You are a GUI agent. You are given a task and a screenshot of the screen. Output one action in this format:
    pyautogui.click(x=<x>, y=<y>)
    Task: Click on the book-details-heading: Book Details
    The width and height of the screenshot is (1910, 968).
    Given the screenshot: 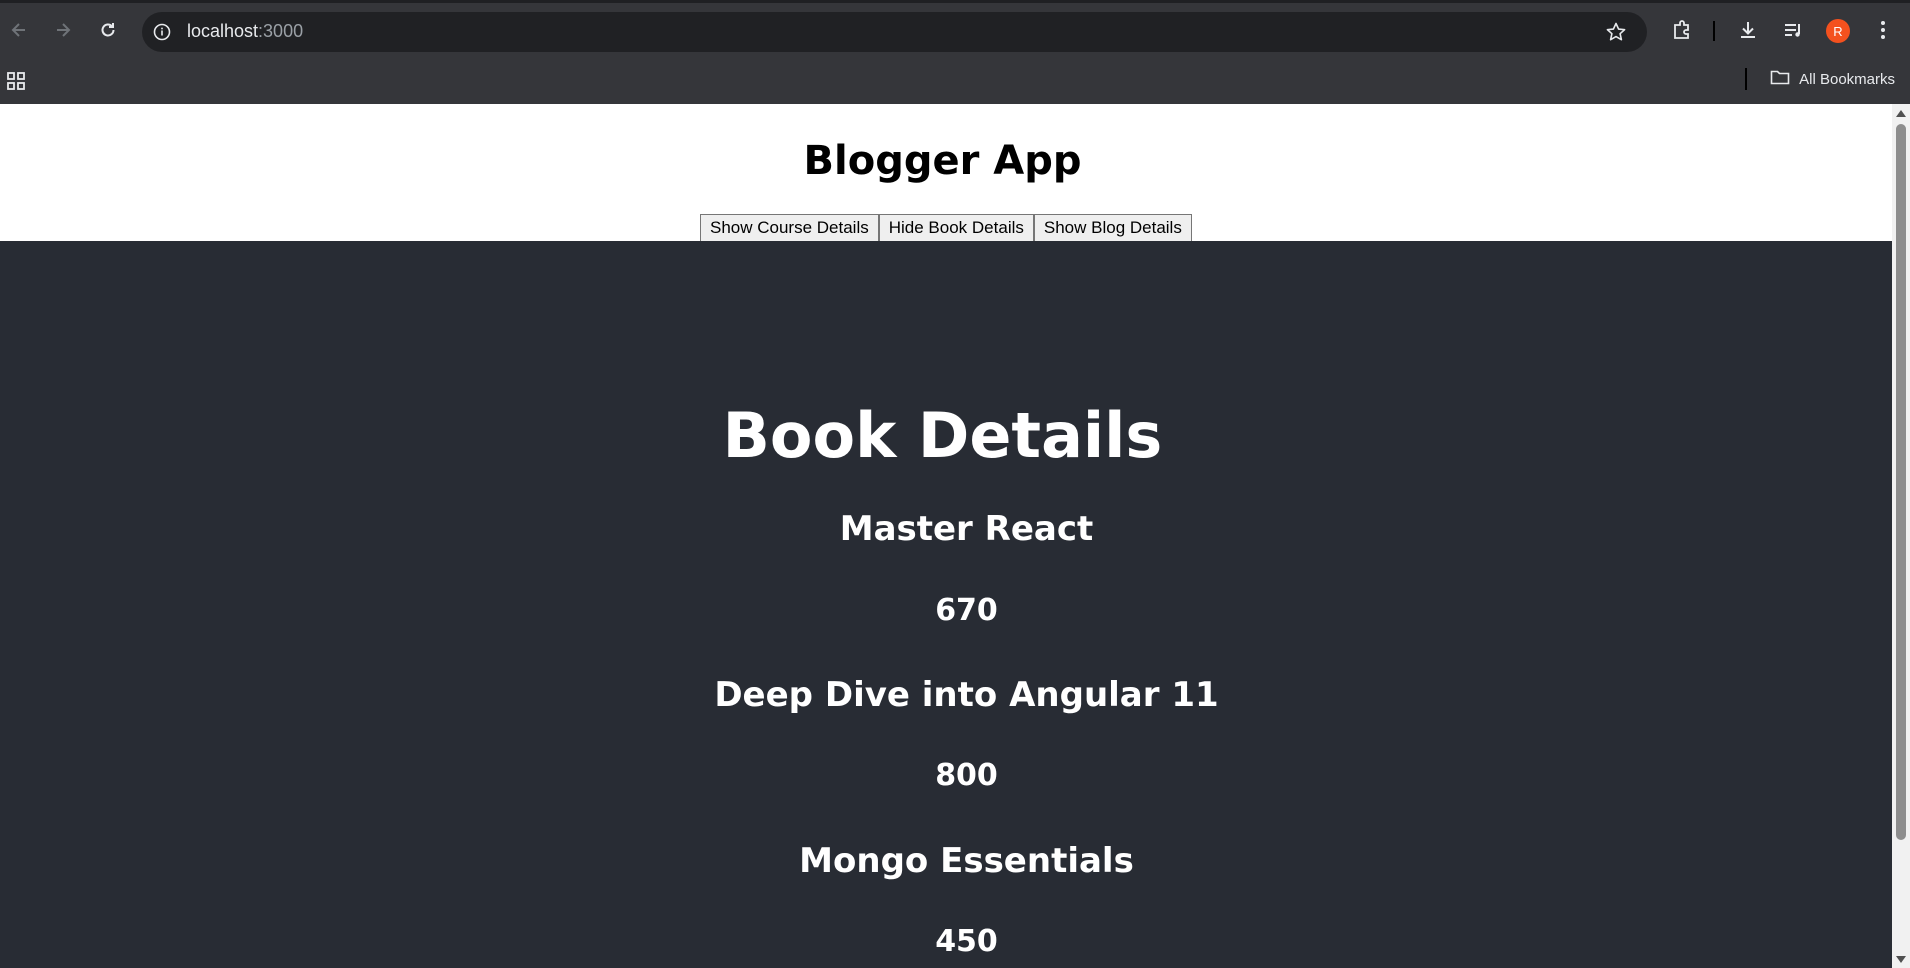 What is the action you would take?
    pyautogui.click(x=942, y=435)
    